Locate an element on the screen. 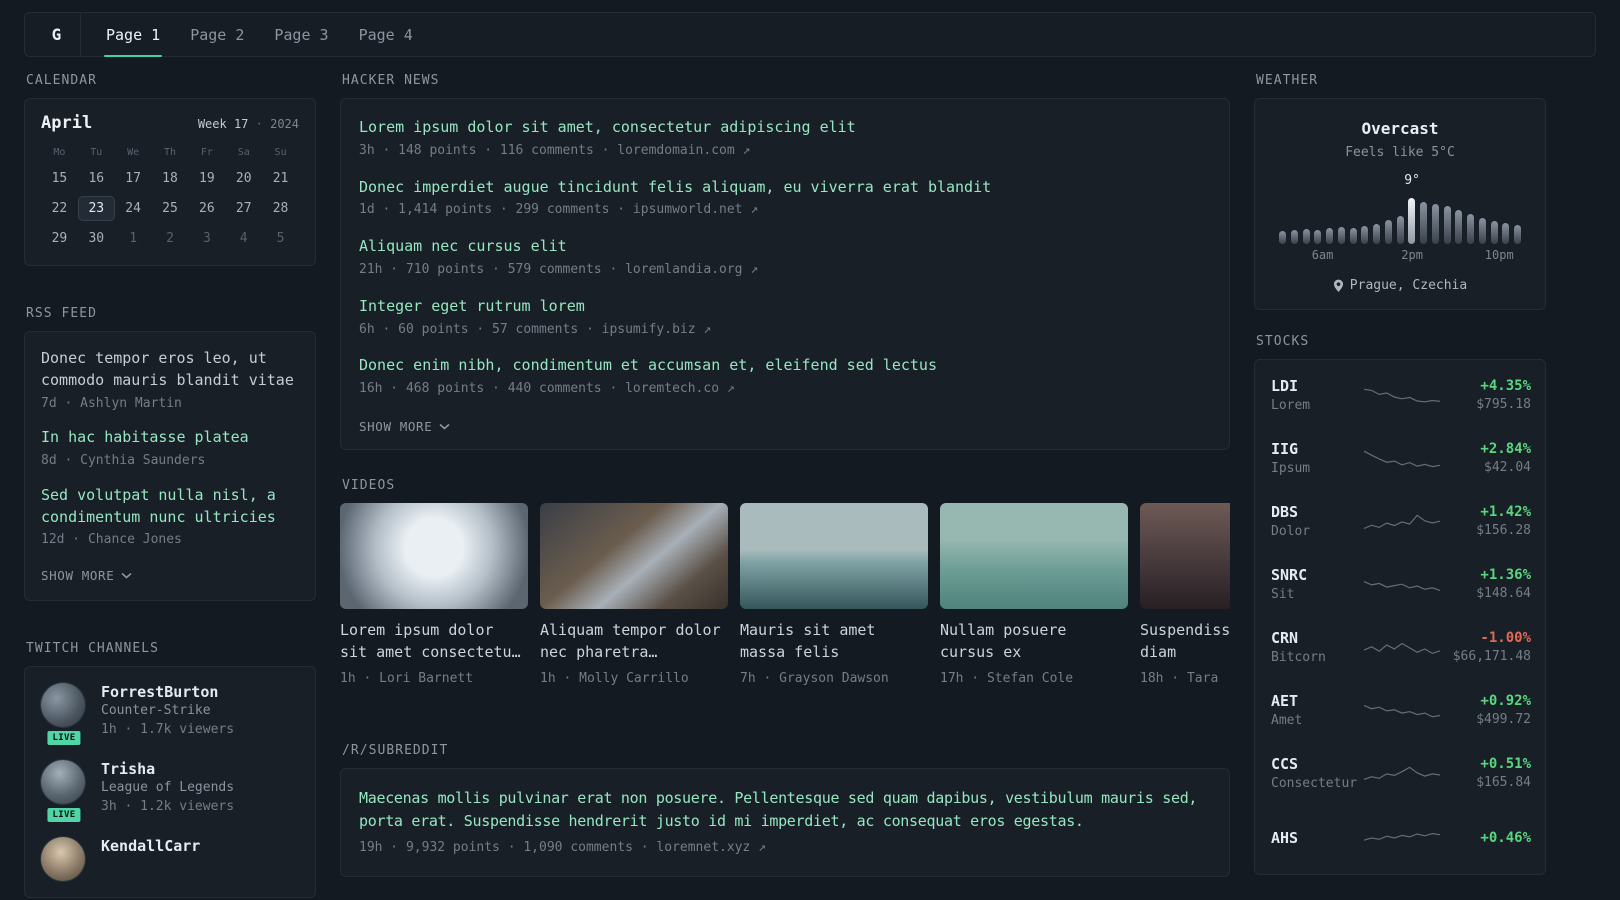 Image resolution: width=1620 pixels, height=900 pixels. stock-info: IIG Ipsum is located at coordinates (1317, 459).